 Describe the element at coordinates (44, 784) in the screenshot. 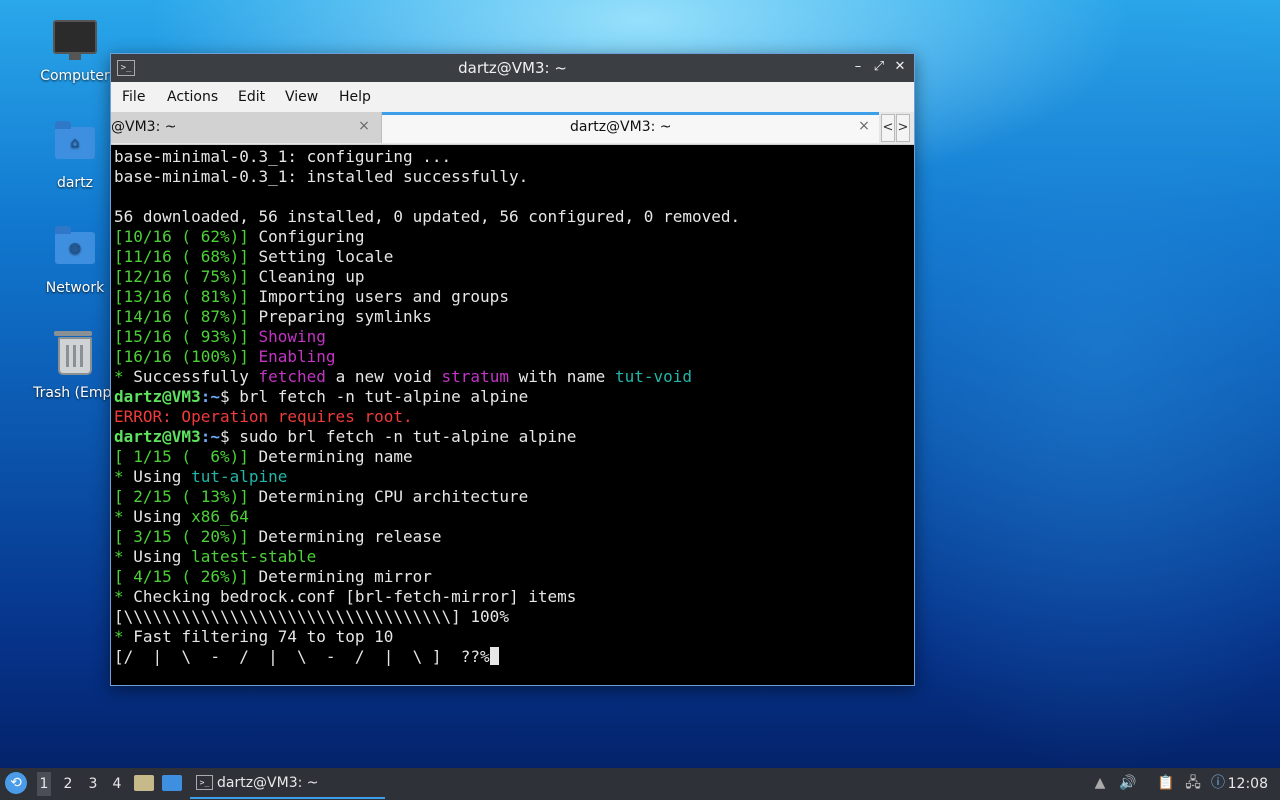

I see `workspace-1: 1` at that location.